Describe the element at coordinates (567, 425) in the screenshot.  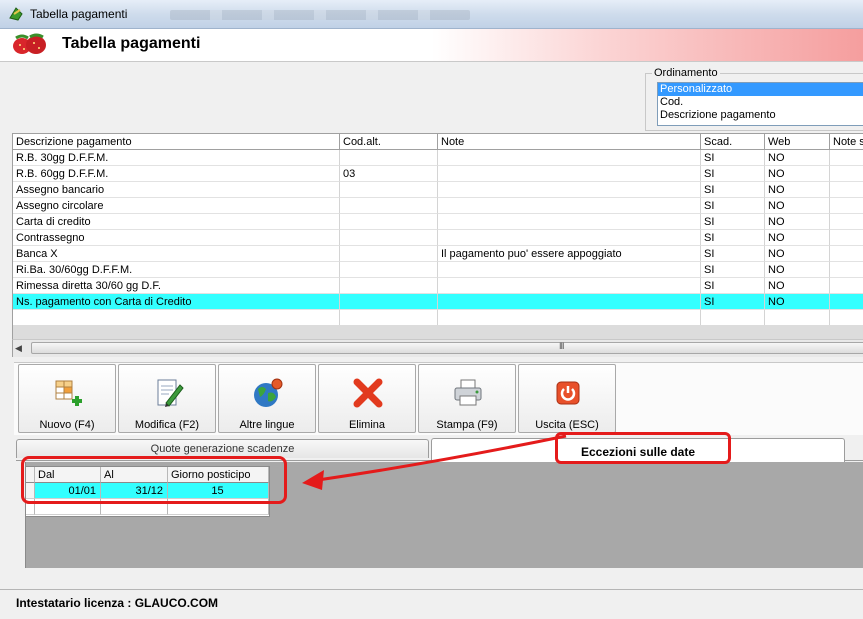
I see `uscita-label: Uscita (ESC)` at that location.